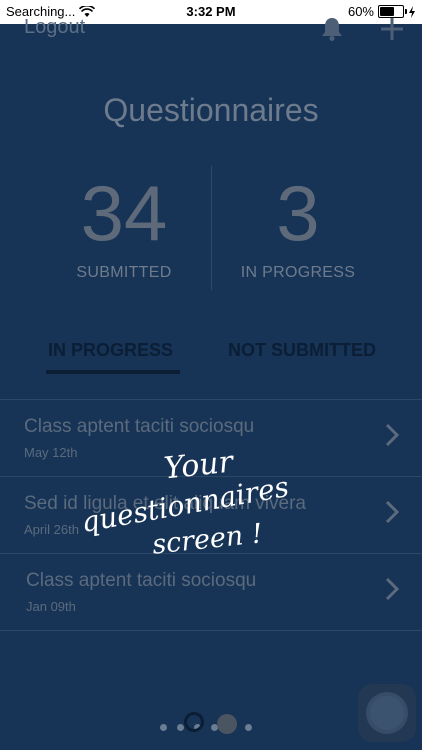 The height and width of the screenshot is (750, 422). What do you see at coordinates (392, 29) in the screenshot?
I see `plus-icon` at bounding box center [392, 29].